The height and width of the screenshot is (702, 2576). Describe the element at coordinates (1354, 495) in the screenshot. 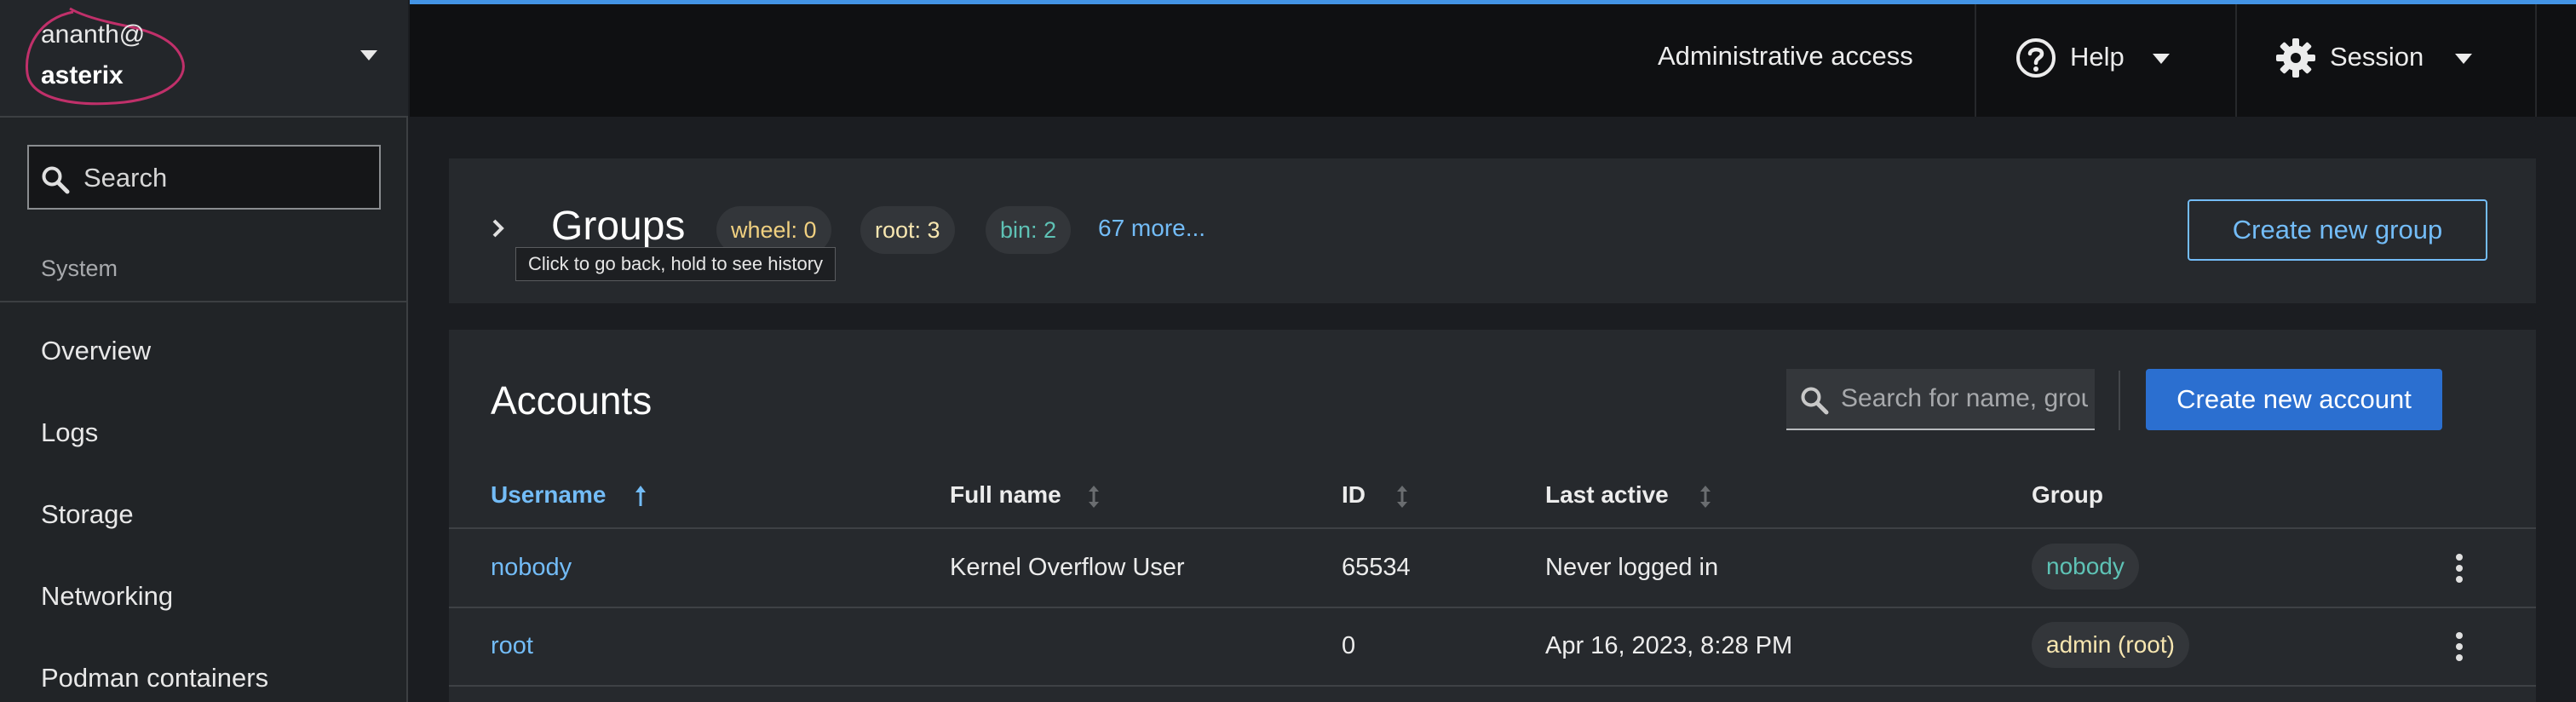

I see `column-header-id: ID` at that location.